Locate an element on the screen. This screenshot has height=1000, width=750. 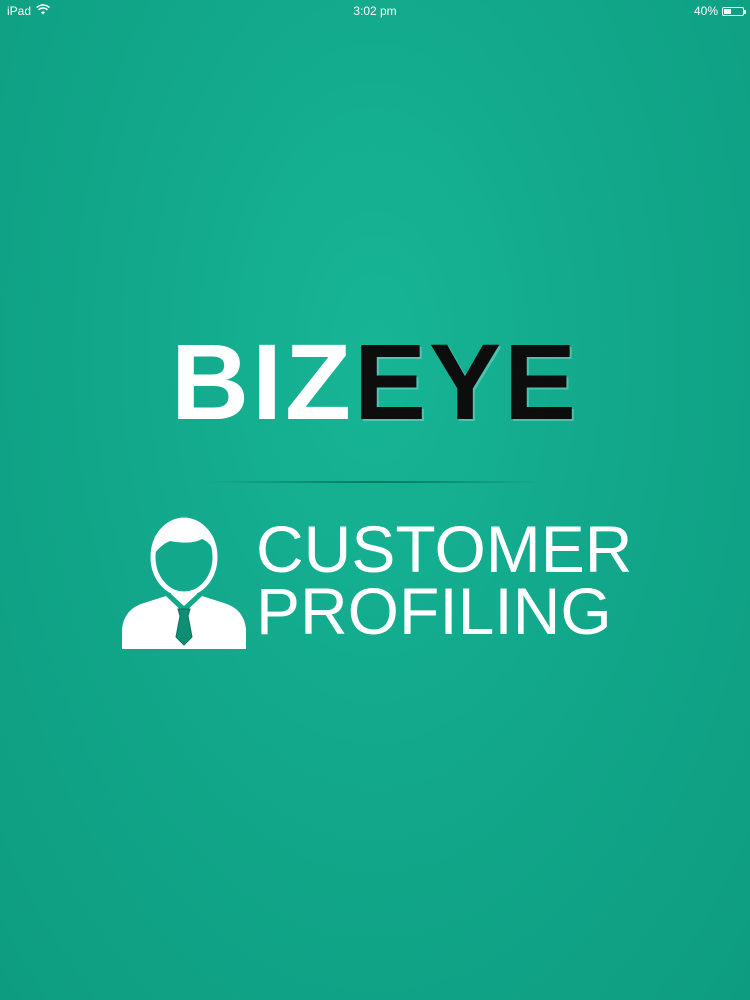
logo-part-eye: EYE is located at coordinates (466, 381).